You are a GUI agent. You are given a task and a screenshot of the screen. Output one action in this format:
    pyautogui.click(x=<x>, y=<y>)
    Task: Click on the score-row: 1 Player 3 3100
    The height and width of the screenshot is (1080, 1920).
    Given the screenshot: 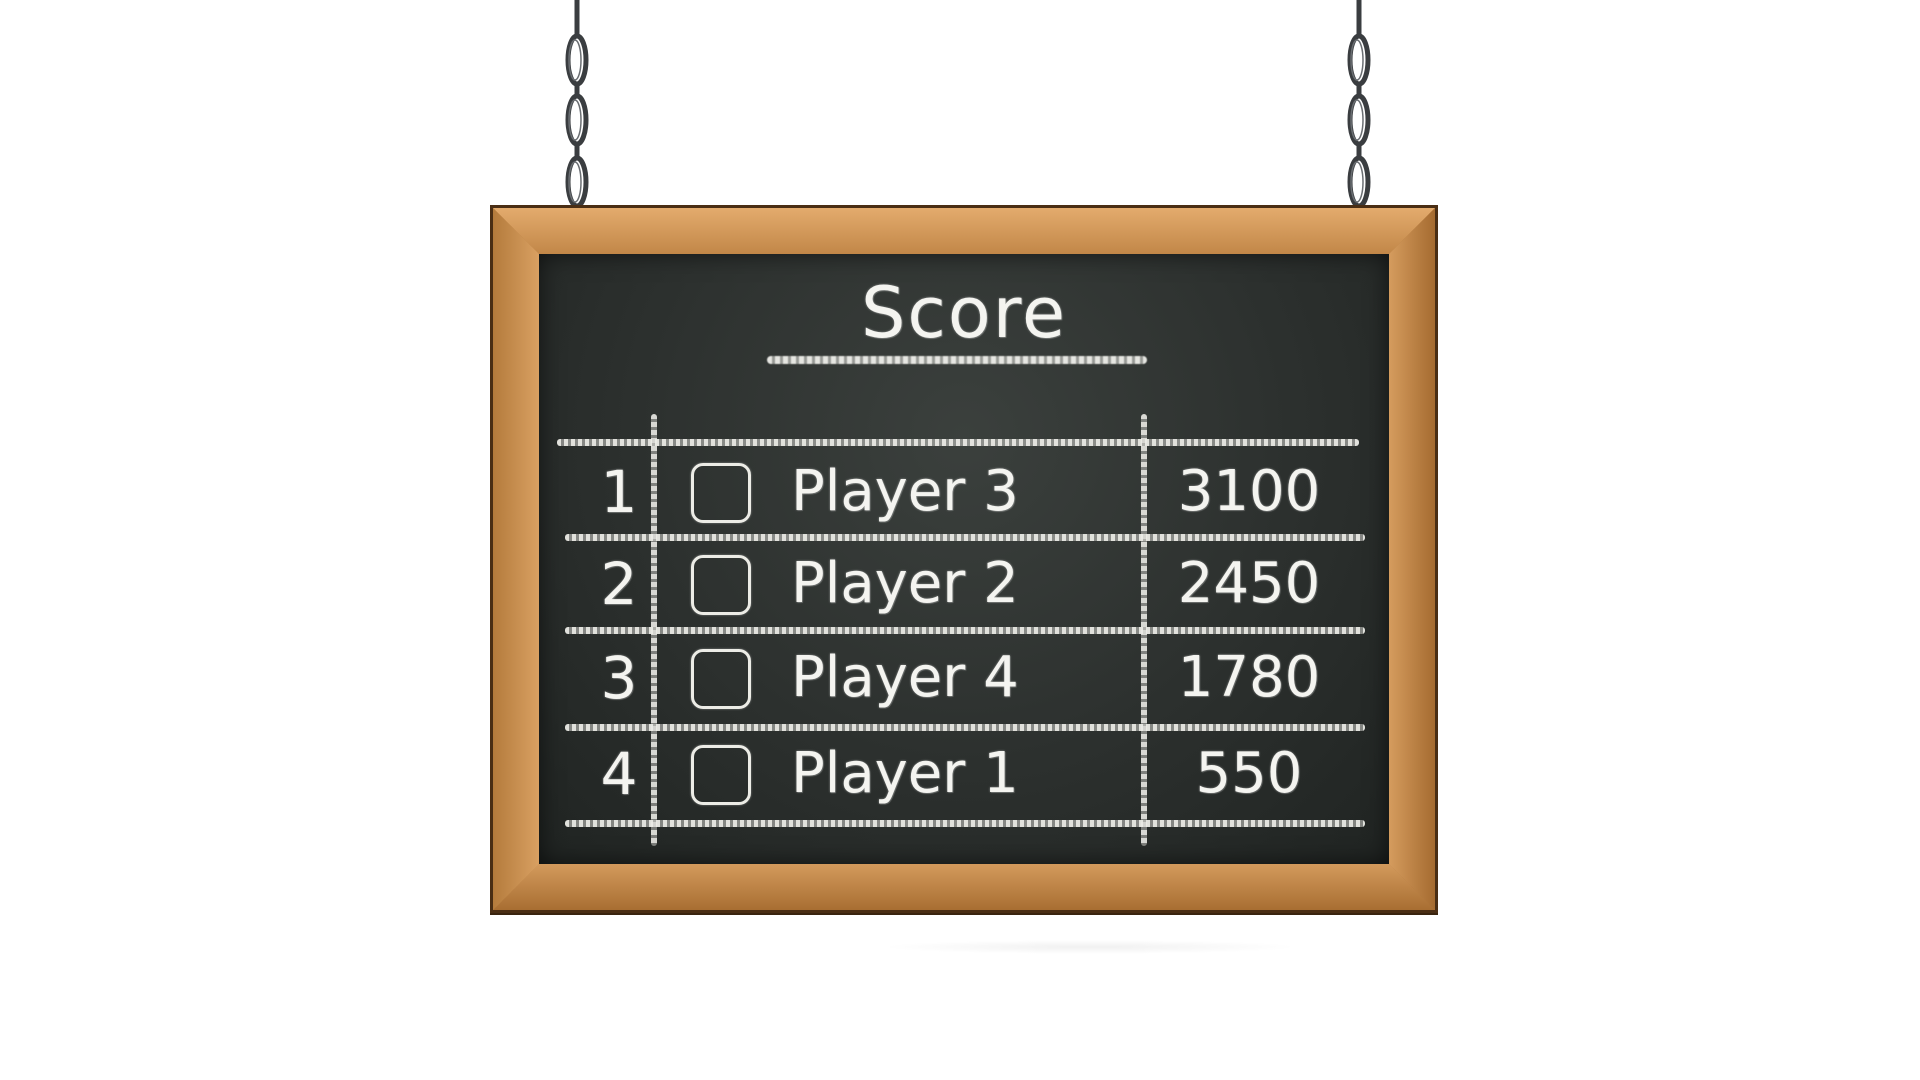 What is the action you would take?
    pyautogui.click(x=964, y=492)
    